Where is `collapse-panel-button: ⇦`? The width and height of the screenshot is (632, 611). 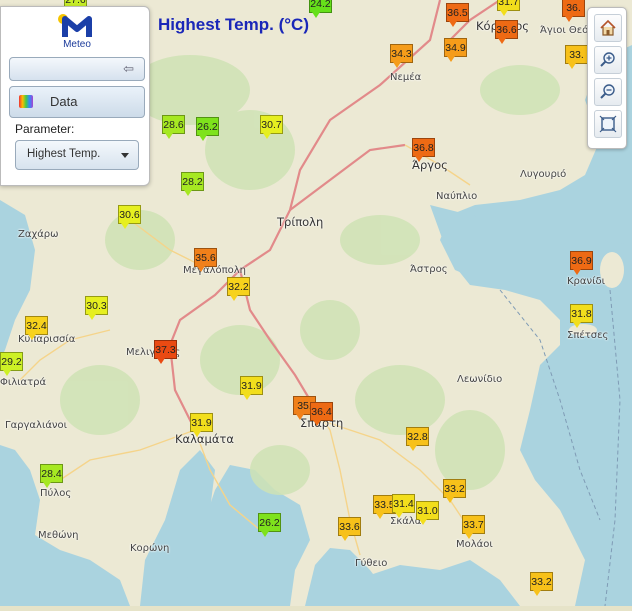
collapse-panel-button: ⇦ is located at coordinates (77, 69).